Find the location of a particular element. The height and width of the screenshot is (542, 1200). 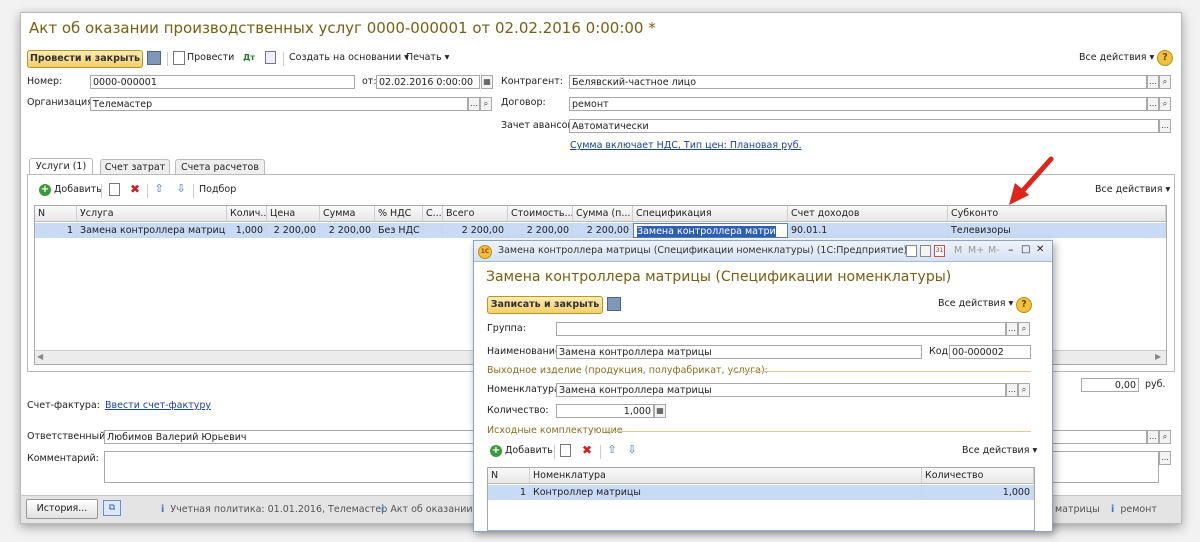

nomenclature-field: Замена контроллера матрицы is located at coordinates (781, 390).